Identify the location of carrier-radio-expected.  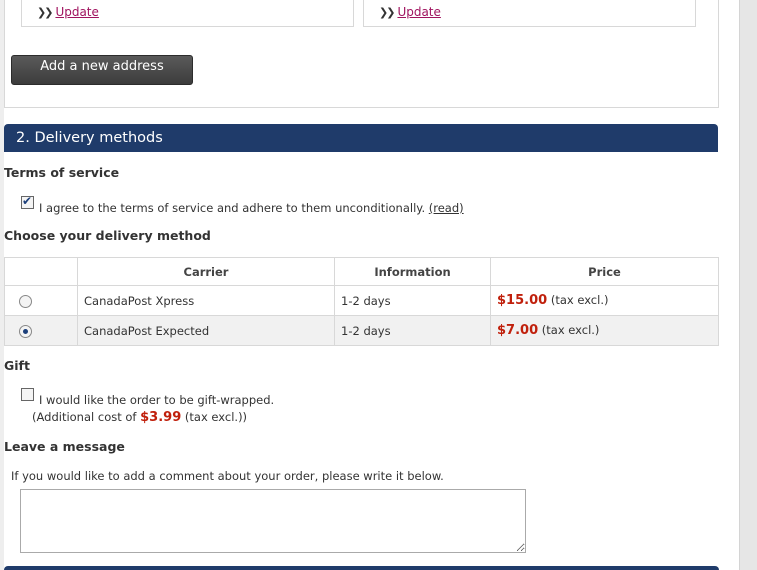
(25, 331).